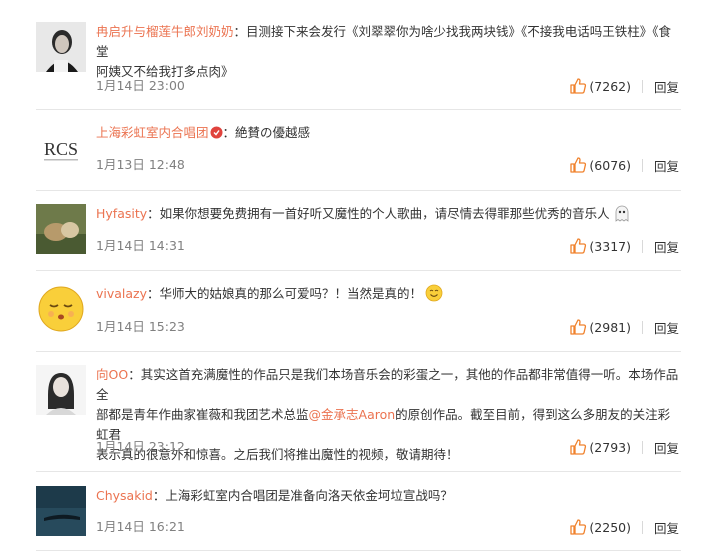 Image resolution: width=717 pixels, height=559 pixels. I want to click on comment-time: 1月13日 12:48, so click(140, 164).